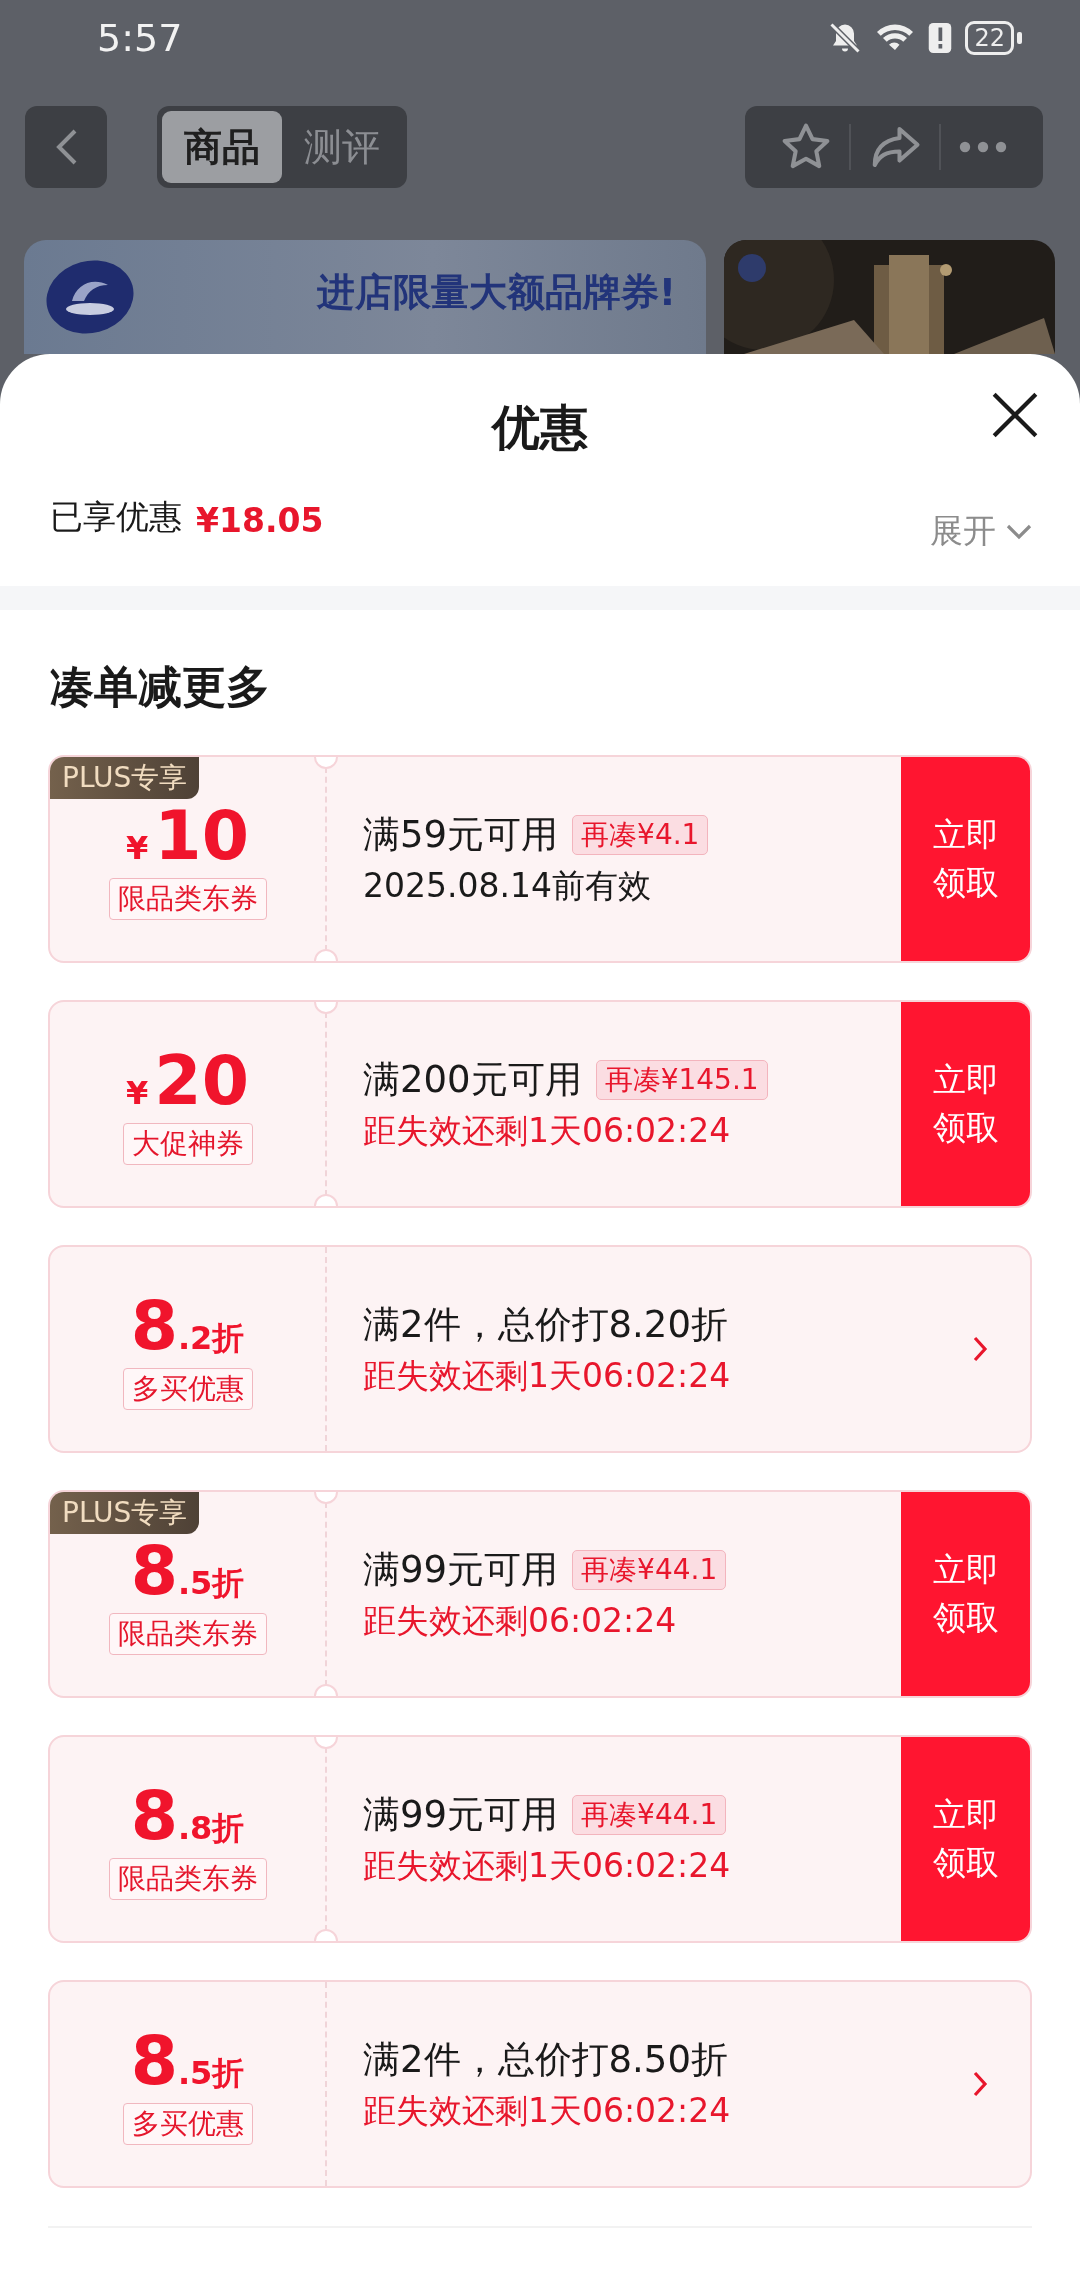 This screenshot has width=1080, height=2280. What do you see at coordinates (461, 834) in the screenshot?
I see `coupon-condition: 满59元可用` at bounding box center [461, 834].